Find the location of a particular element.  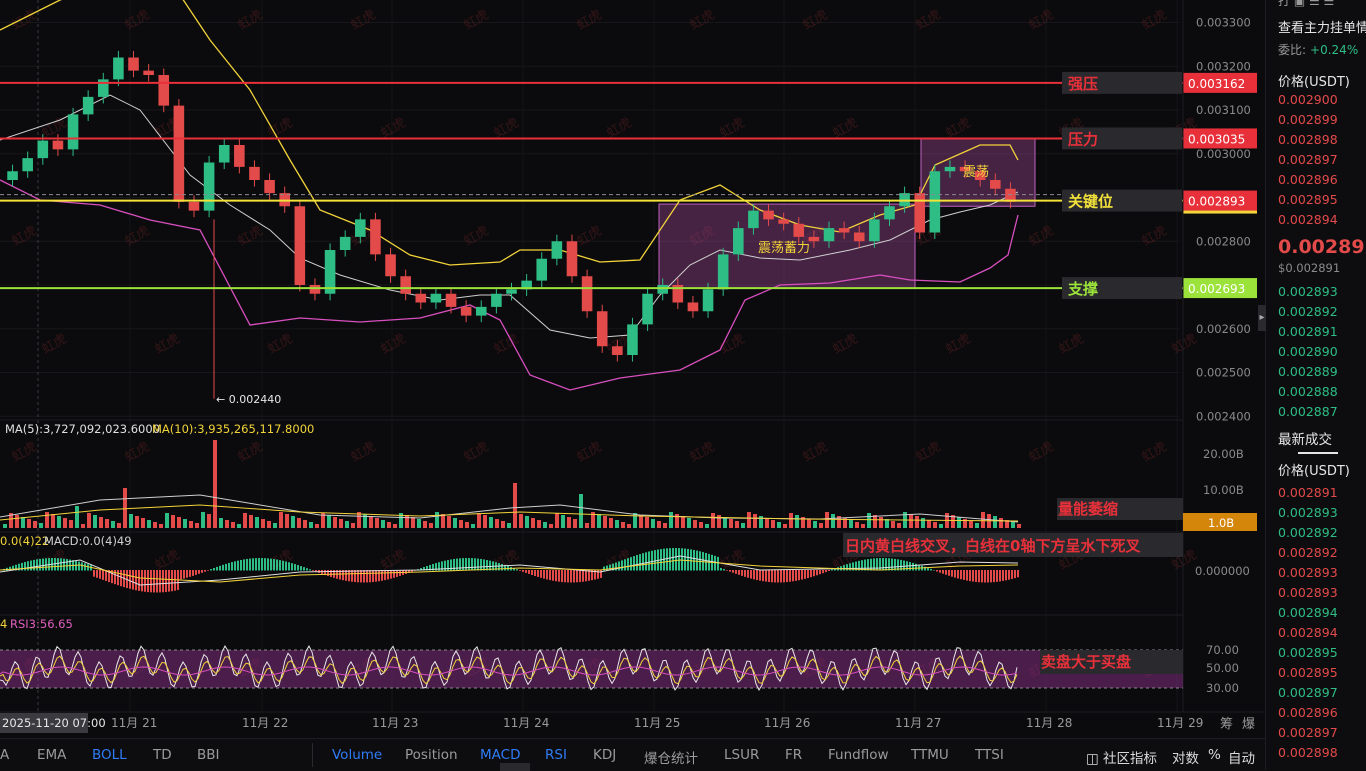

toolbar-item-bbi: BBI is located at coordinates (208, 755).